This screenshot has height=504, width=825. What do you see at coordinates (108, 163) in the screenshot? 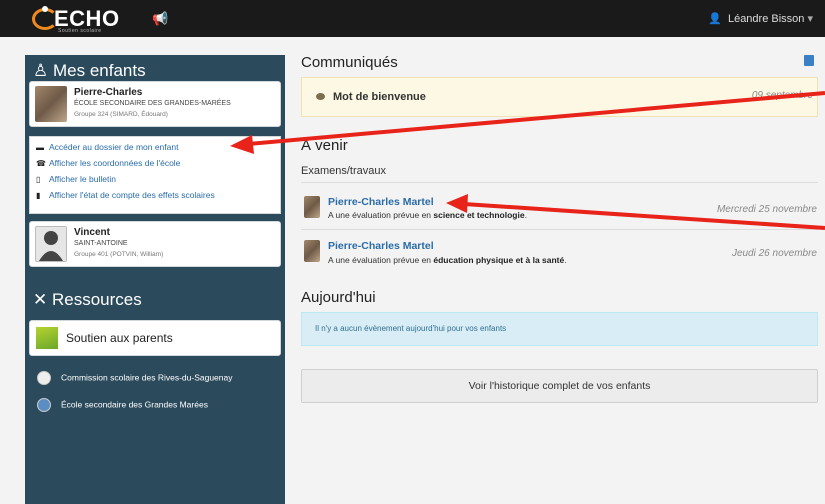
I see `link-school-contact: ☎ Afficher les coordonnées de l'école` at bounding box center [108, 163].